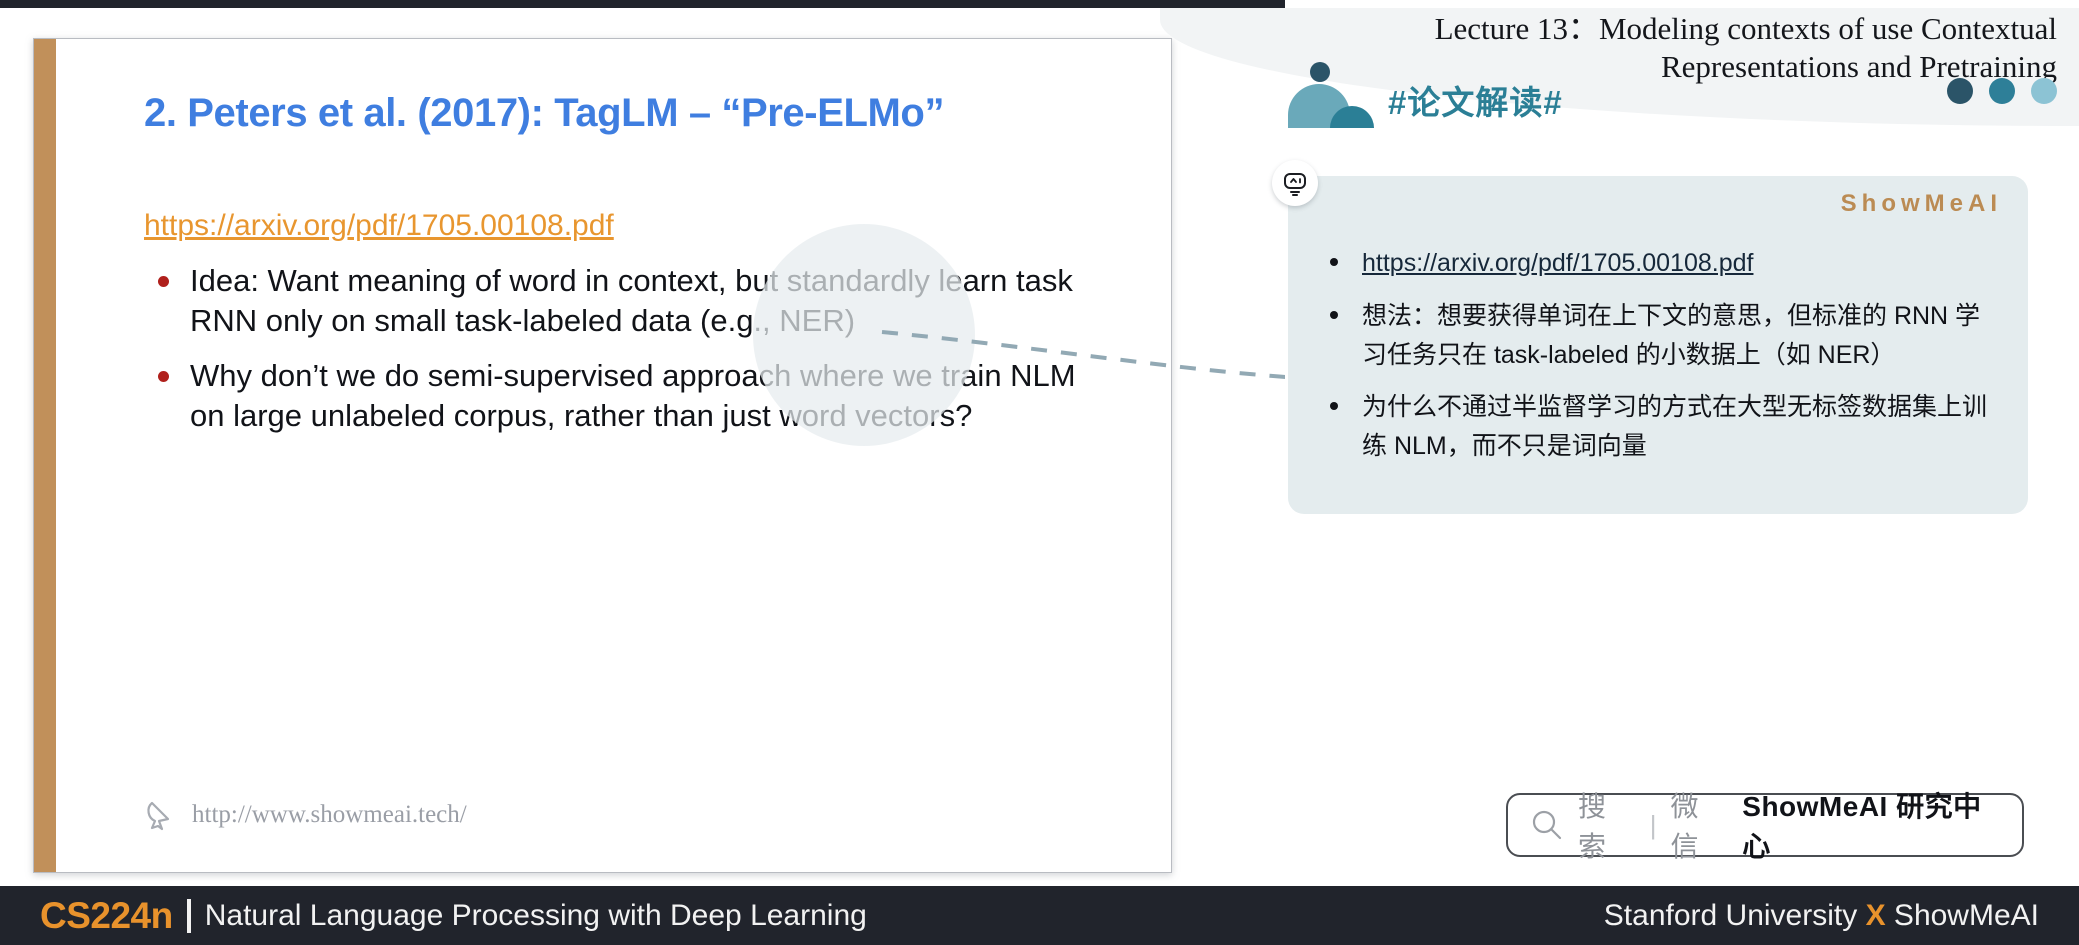  Describe the element at coordinates (1862, 826) in the screenshot. I see `search-account-label: ShowMeAI 研究中心` at that location.